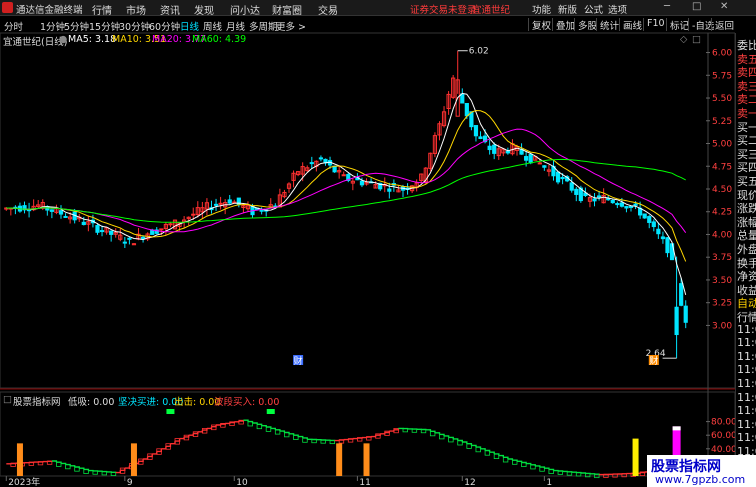 This screenshot has width=756, height=487. What do you see at coordinates (247, 402) in the screenshot?
I see `indicator-band-buy: 波段买入: 0.00` at bounding box center [247, 402].